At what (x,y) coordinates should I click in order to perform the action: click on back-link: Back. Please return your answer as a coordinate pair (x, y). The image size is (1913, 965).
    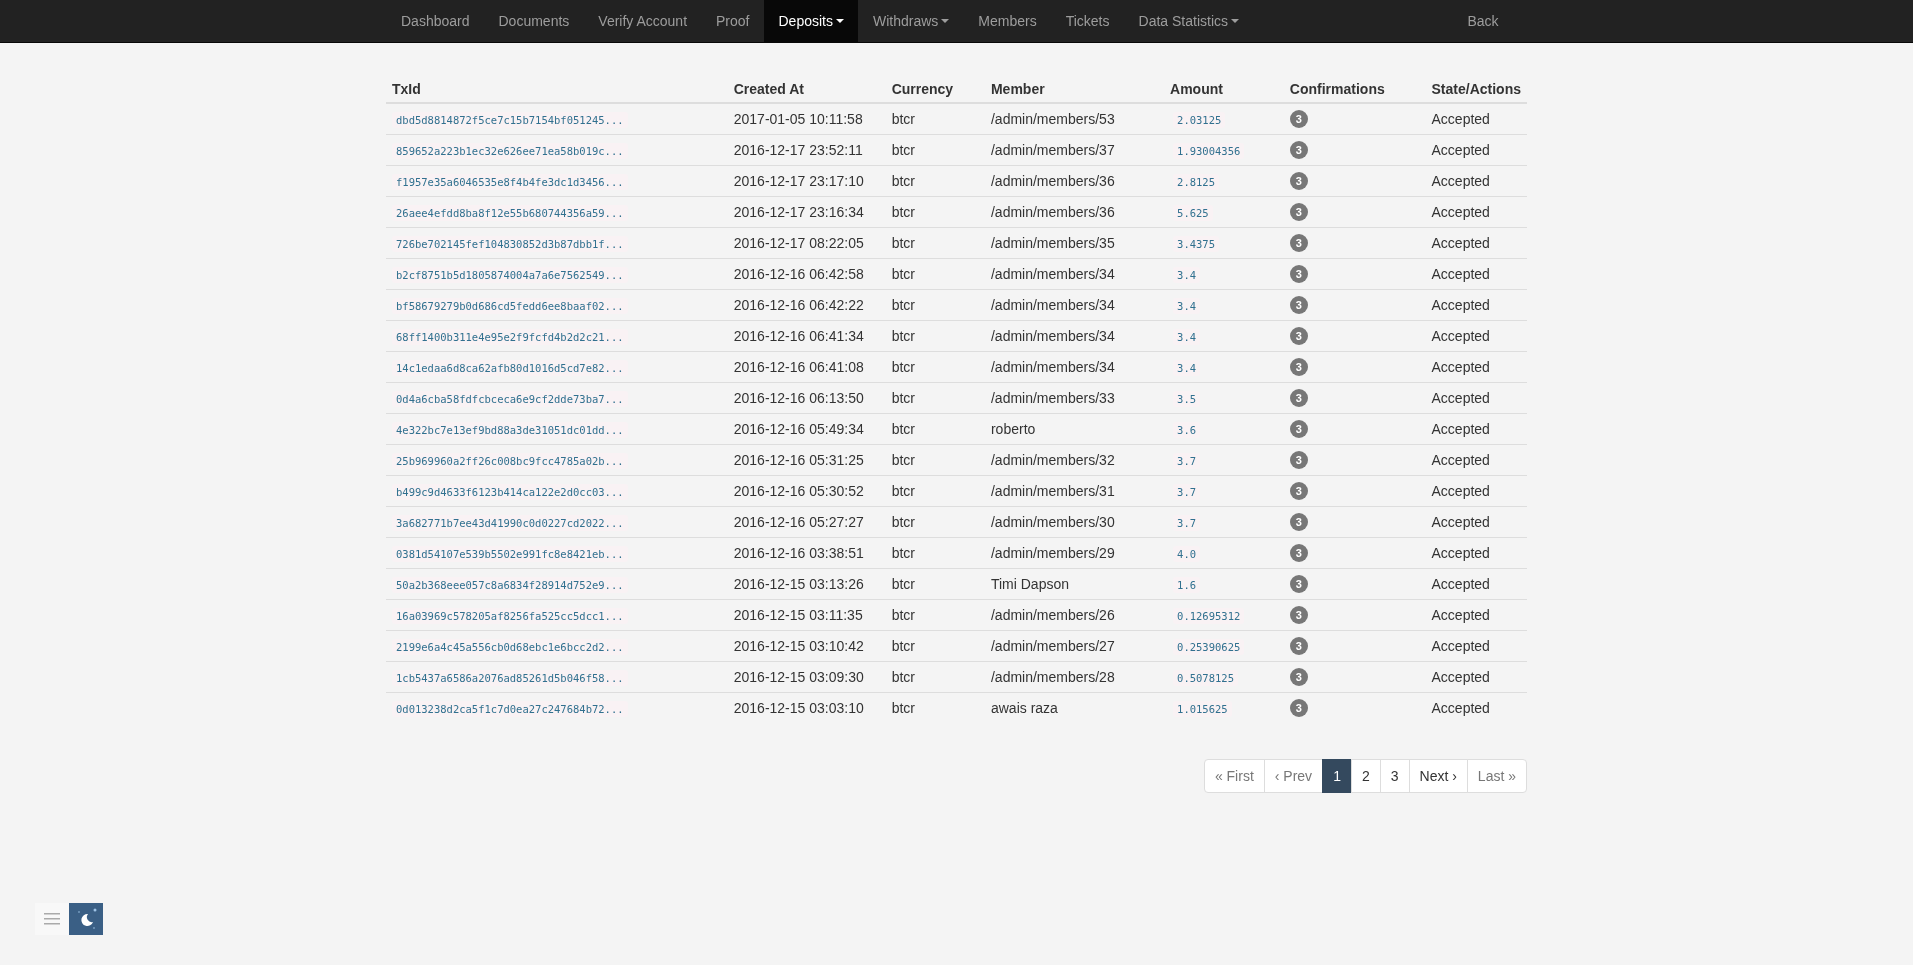
    Looking at the image, I should click on (1489, 21).